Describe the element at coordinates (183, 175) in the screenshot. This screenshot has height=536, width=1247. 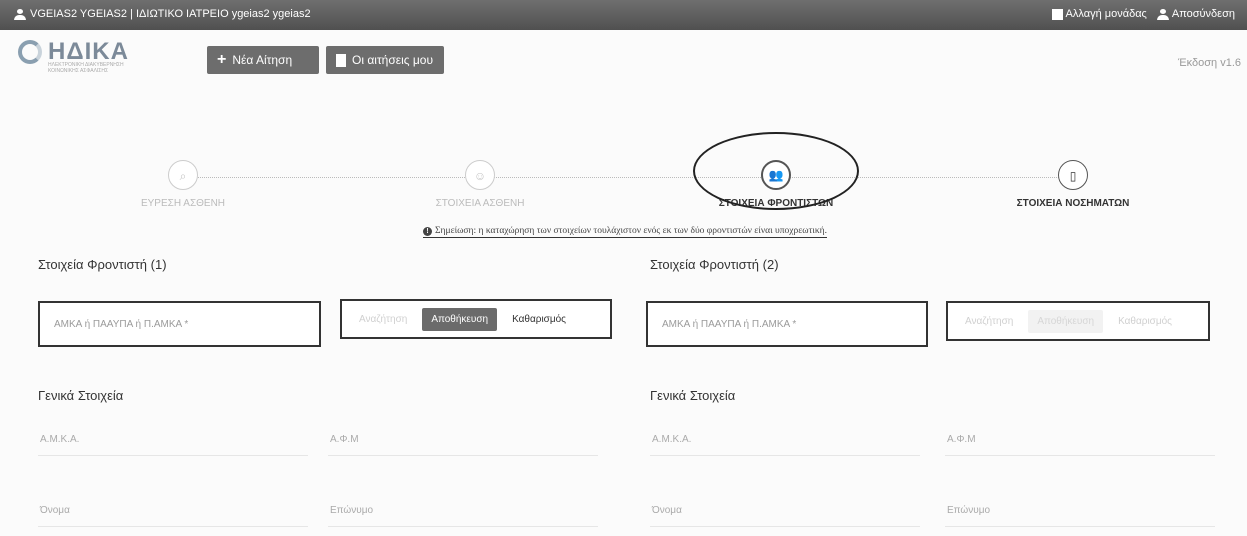
I see `search-icon: ⌕` at that location.